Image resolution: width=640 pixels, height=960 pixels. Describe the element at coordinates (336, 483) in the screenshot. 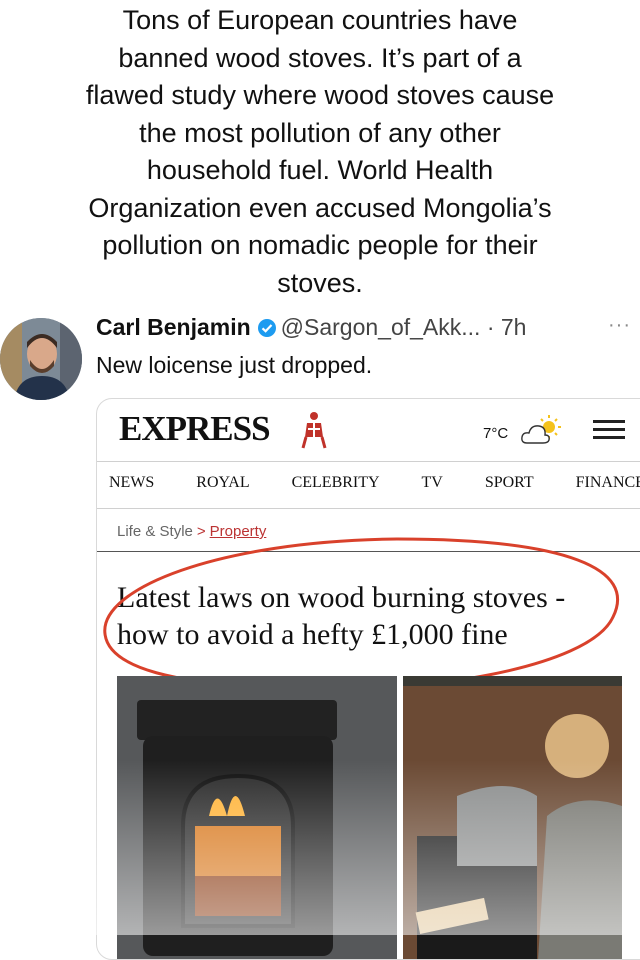

I see `nav-item-celebrity: CELEBRITY` at that location.